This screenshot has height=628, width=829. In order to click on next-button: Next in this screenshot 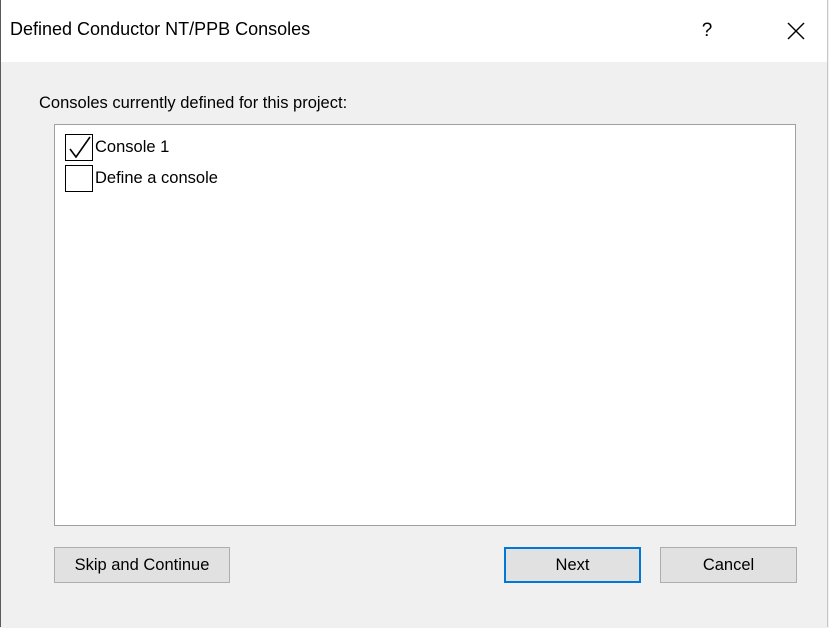, I will do `click(572, 565)`.